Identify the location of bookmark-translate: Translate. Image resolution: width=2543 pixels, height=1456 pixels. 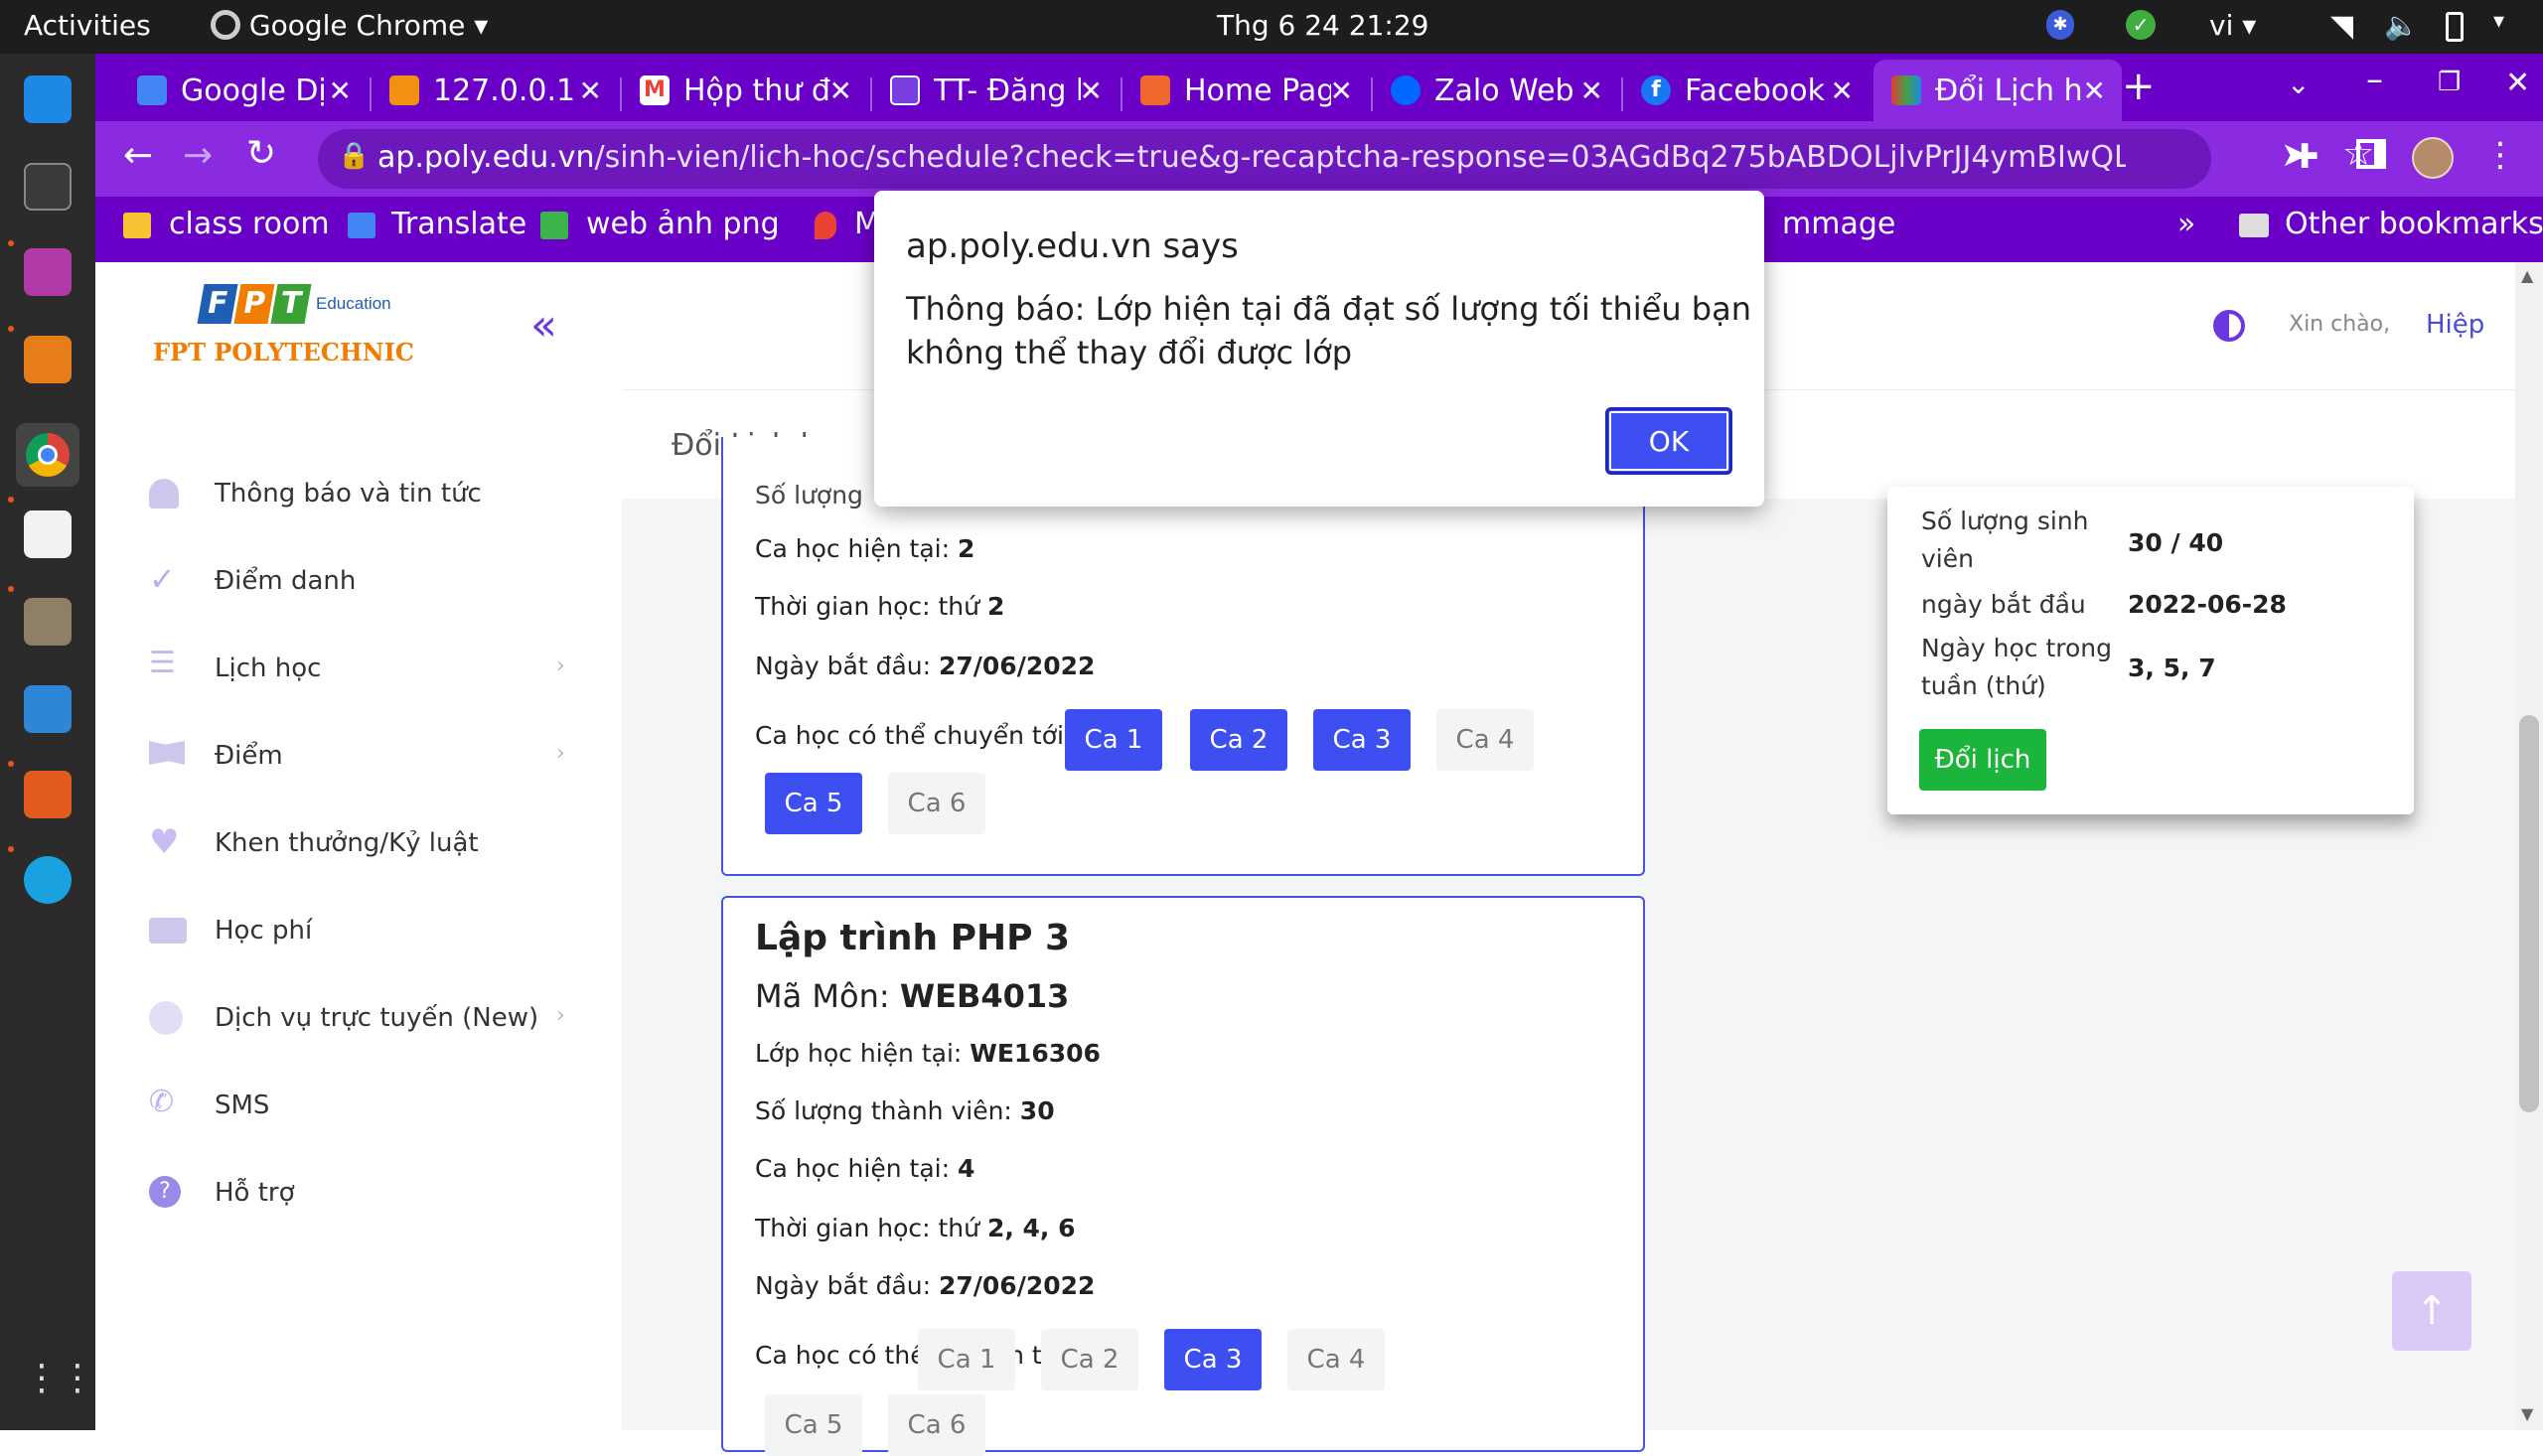
(437, 224).